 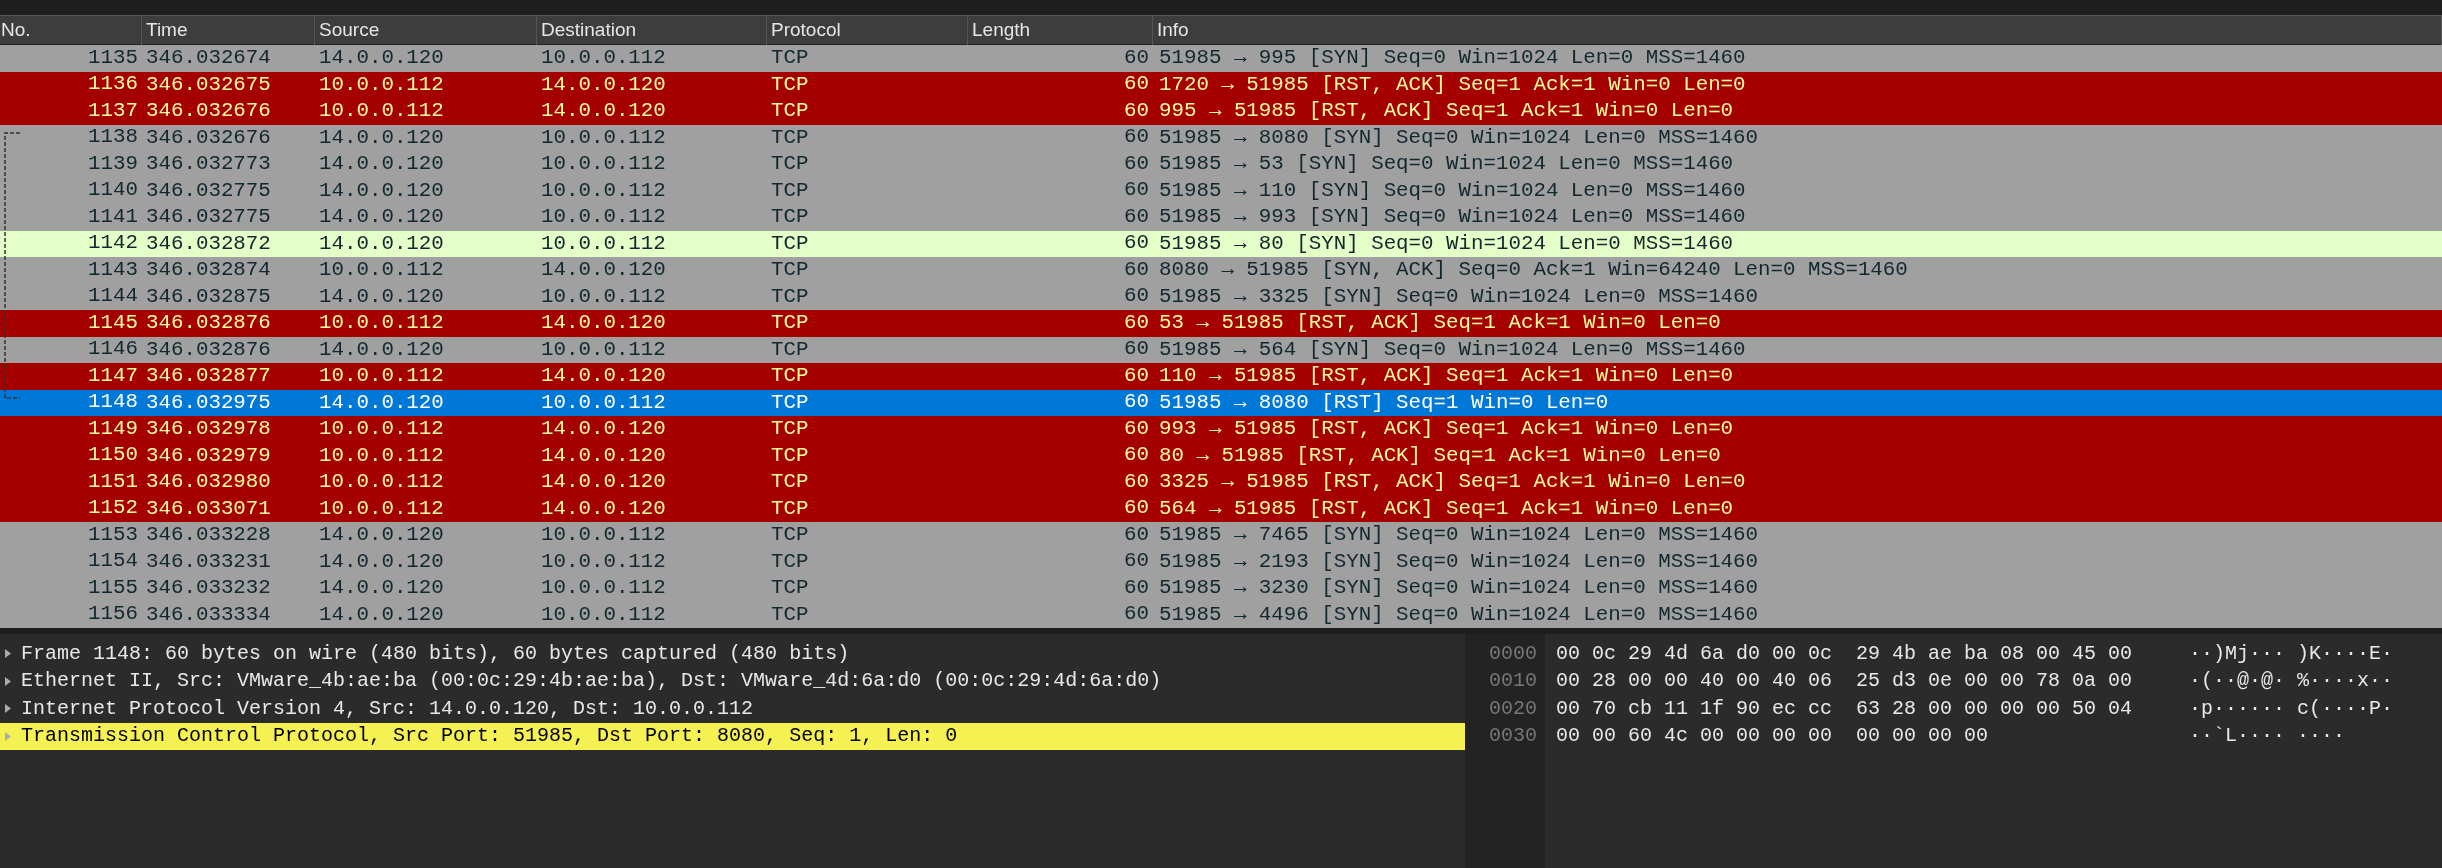 What do you see at coordinates (208, 614) in the screenshot?
I see `table-cell: 346.033334` at bounding box center [208, 614].